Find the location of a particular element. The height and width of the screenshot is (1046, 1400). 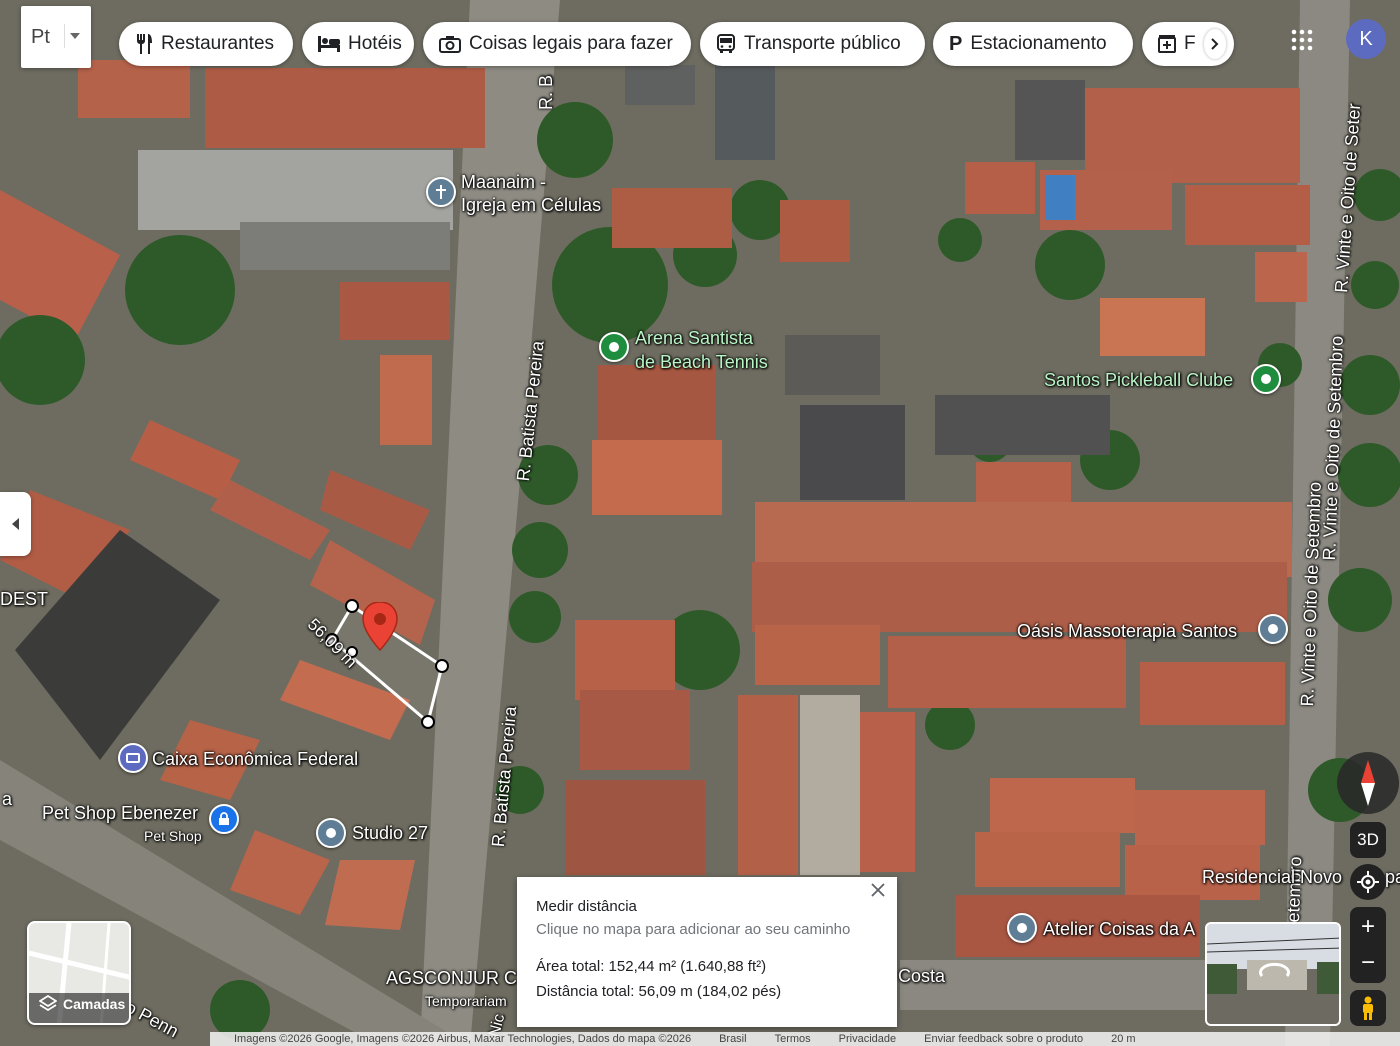

category-parking: P Estacionamento is located at coordinates (1033, 44).